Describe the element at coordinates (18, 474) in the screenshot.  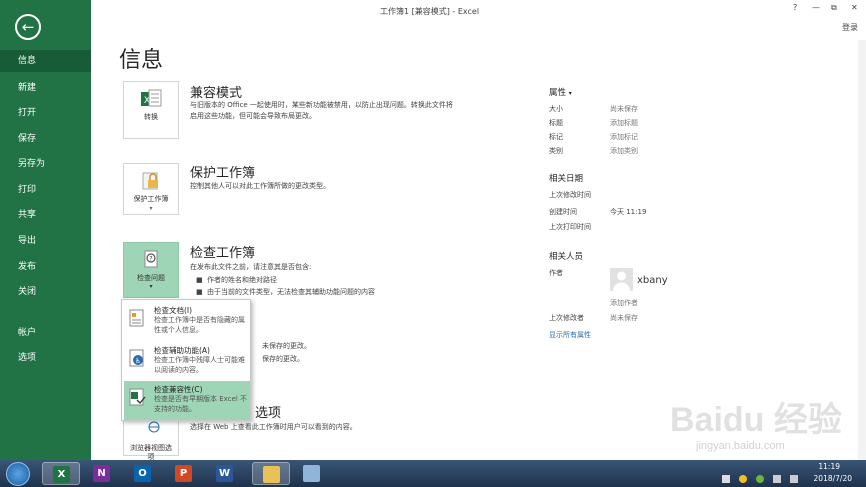
I see `start-button-icon` at that location.